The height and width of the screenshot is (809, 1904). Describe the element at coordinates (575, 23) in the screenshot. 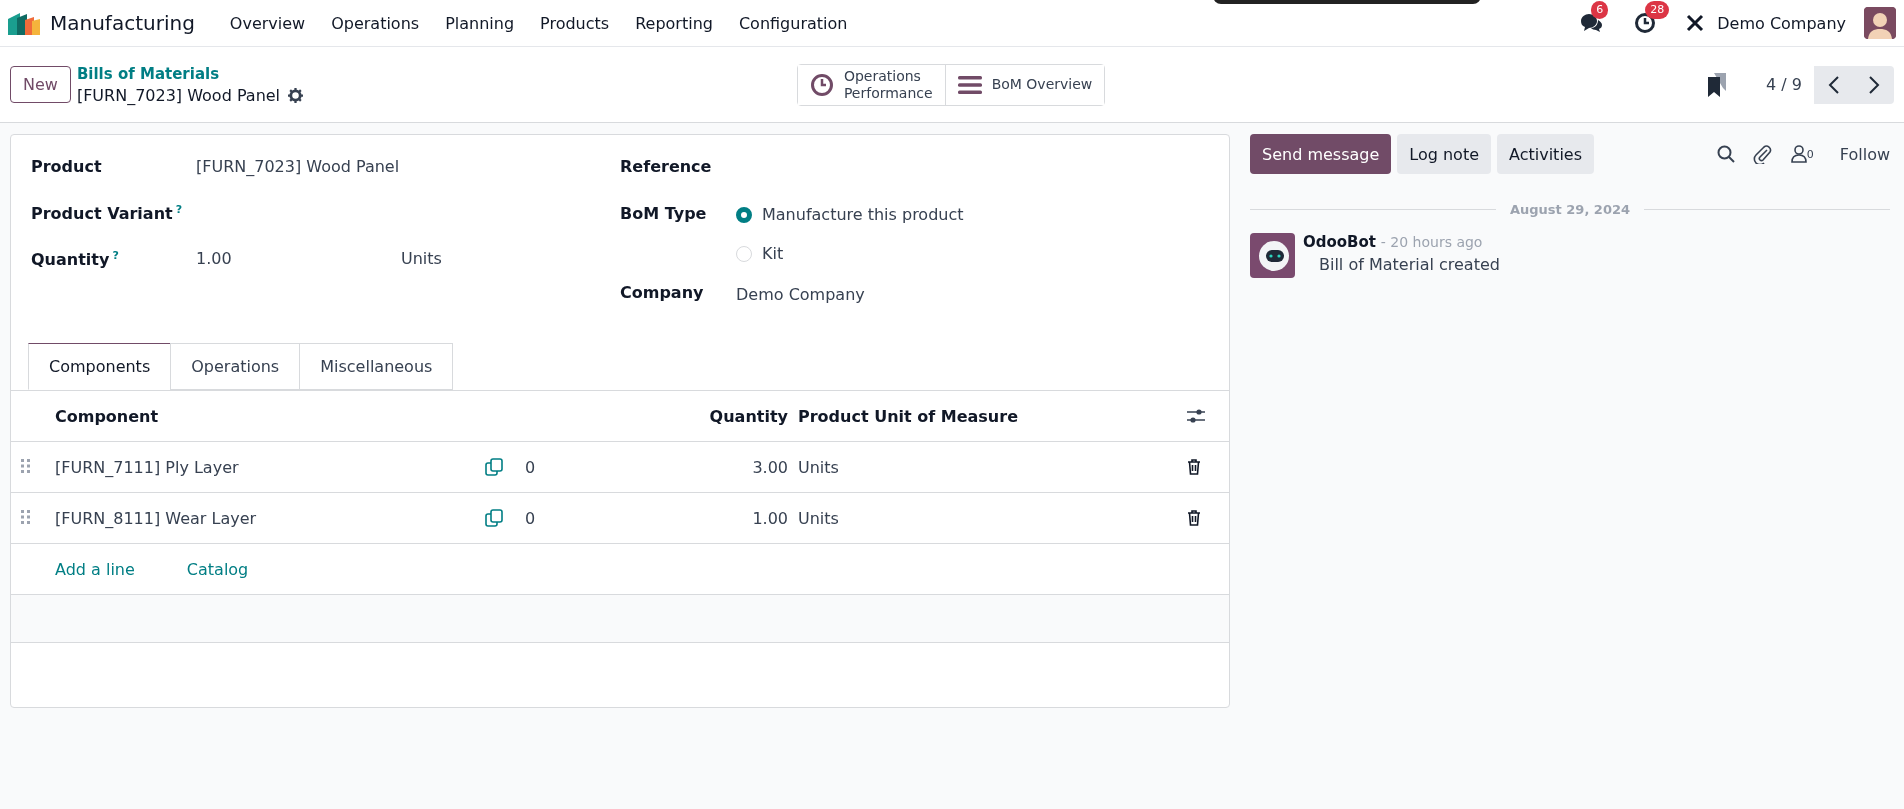

I see `menu-item: Products` at that location.